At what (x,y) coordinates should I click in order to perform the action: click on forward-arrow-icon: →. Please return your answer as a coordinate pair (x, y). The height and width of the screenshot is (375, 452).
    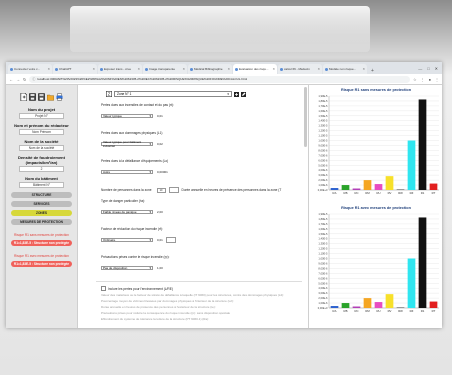
    Looking at the image, I should click on (18, 79).